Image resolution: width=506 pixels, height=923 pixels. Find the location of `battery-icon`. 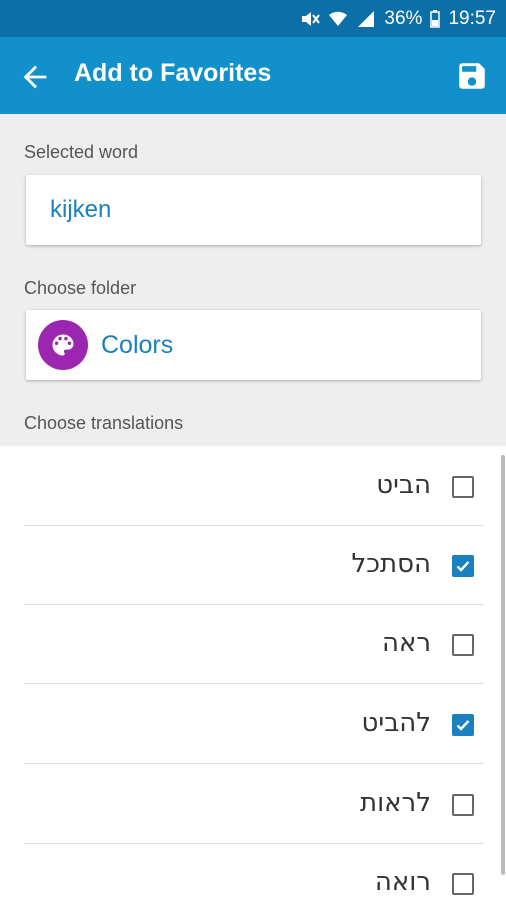

battery-icon is located at coordinates (435, 18).